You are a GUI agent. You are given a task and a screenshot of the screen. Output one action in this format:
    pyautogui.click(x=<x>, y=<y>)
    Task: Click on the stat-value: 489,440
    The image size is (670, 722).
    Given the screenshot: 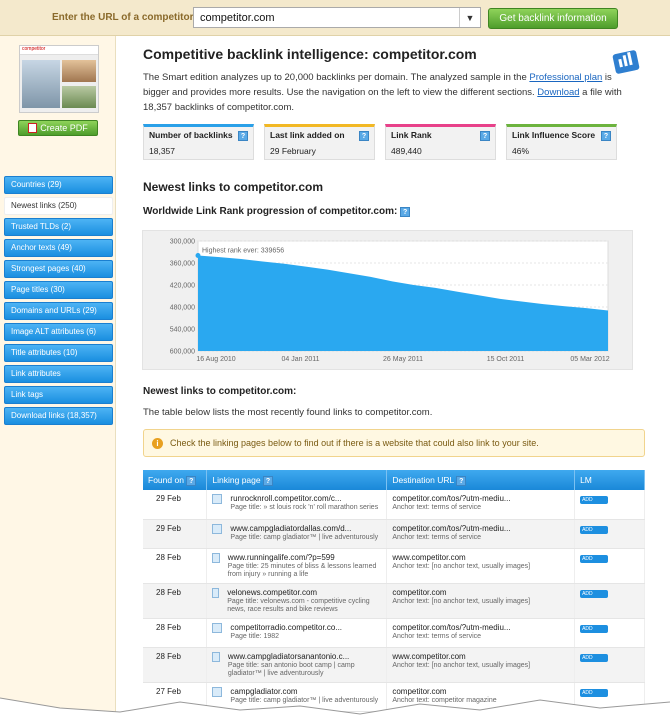 What is the action you would take?
    pyautogui.click(x=406, y=151)
    